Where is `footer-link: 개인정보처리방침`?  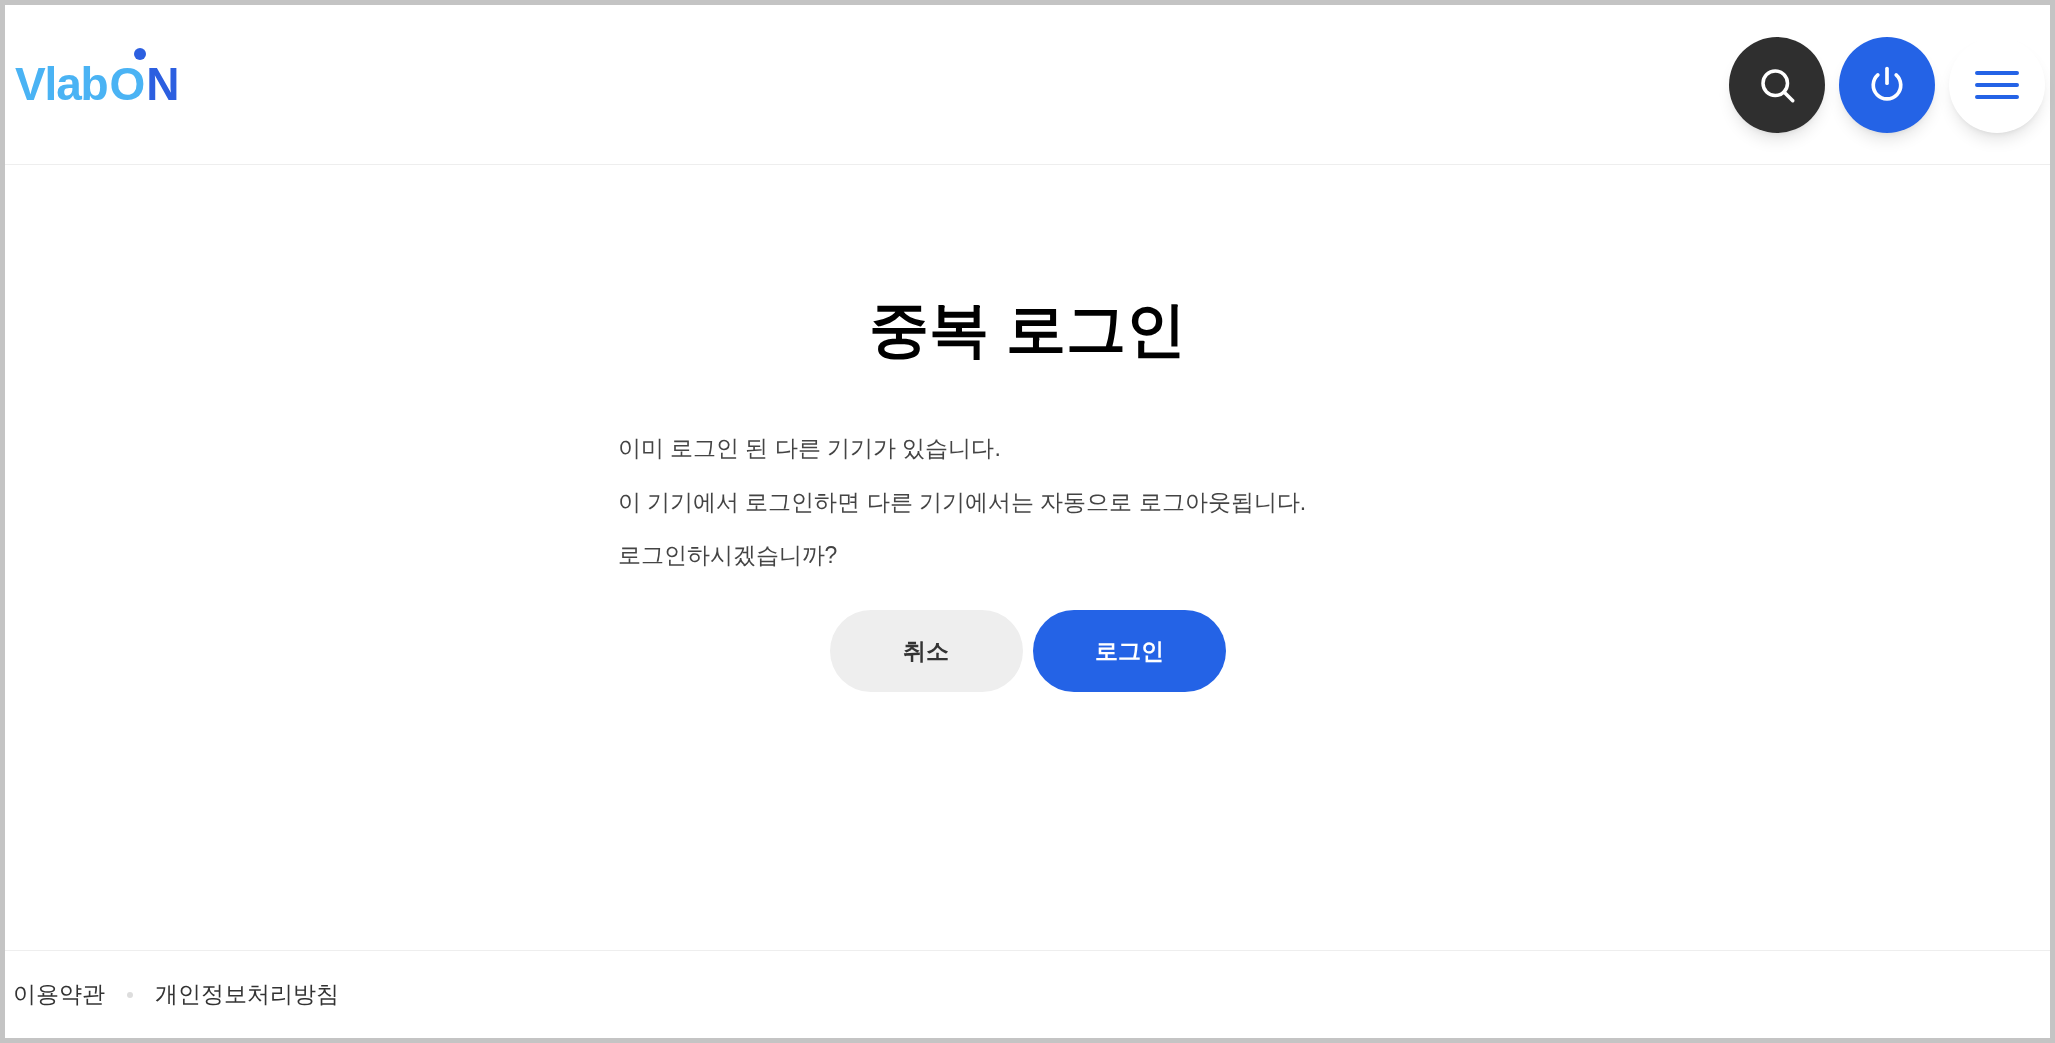
footer-link: 개인정보처리방침 is located at coordinates (247, 994).